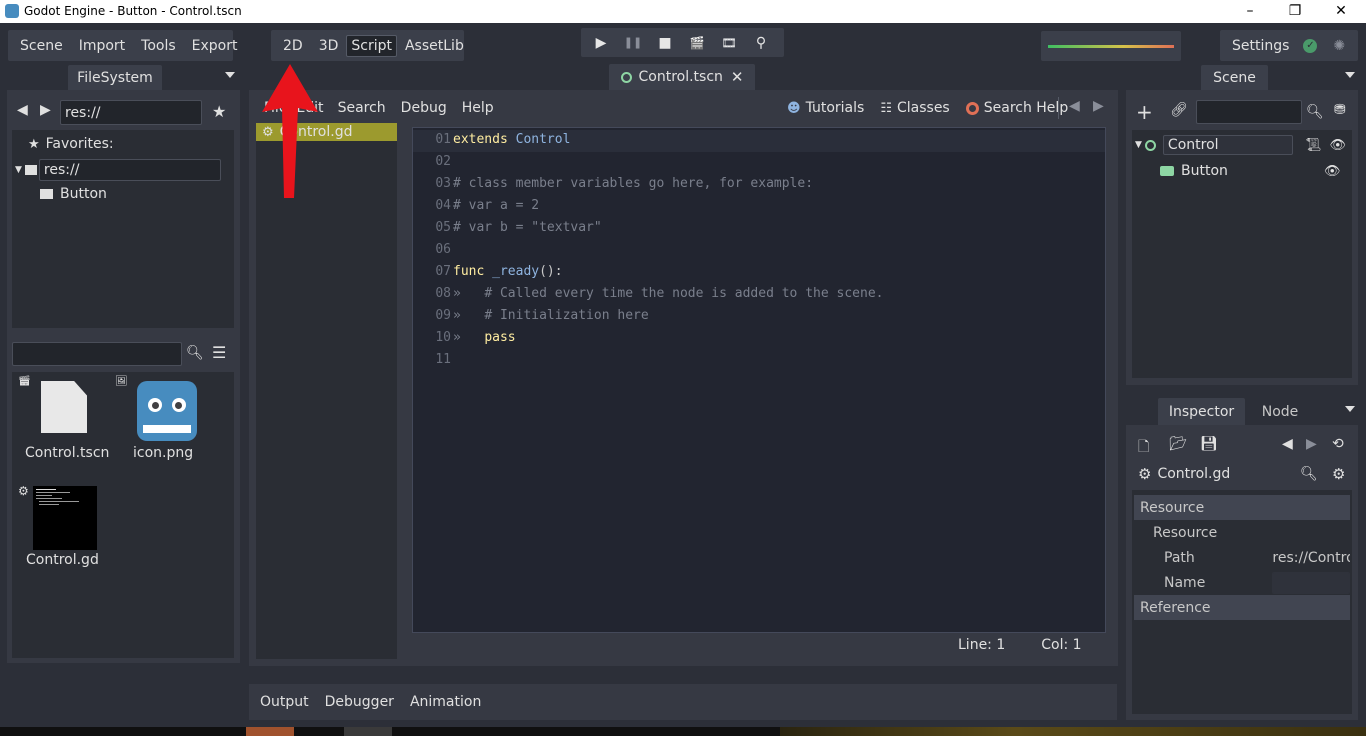 The width and height of the screenshot is (1366, 736). Describe the element at coordinates (1311, 582) in the screenshot. I see `property-name-value` at that location.